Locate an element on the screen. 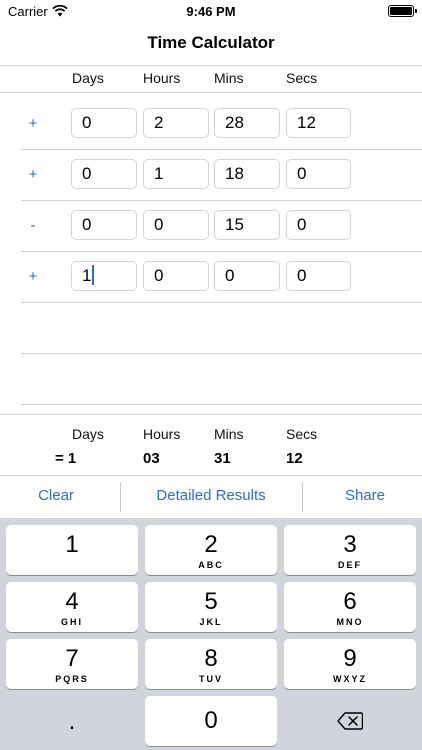  result-header-secs: Secs is located at coordinates (302, 434).